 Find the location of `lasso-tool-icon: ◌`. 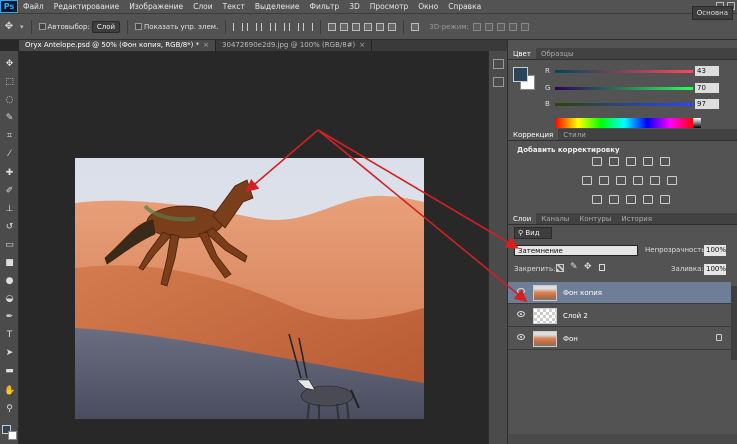

lasso-tool-icon: ◌ is located at coordinates (9, 100).